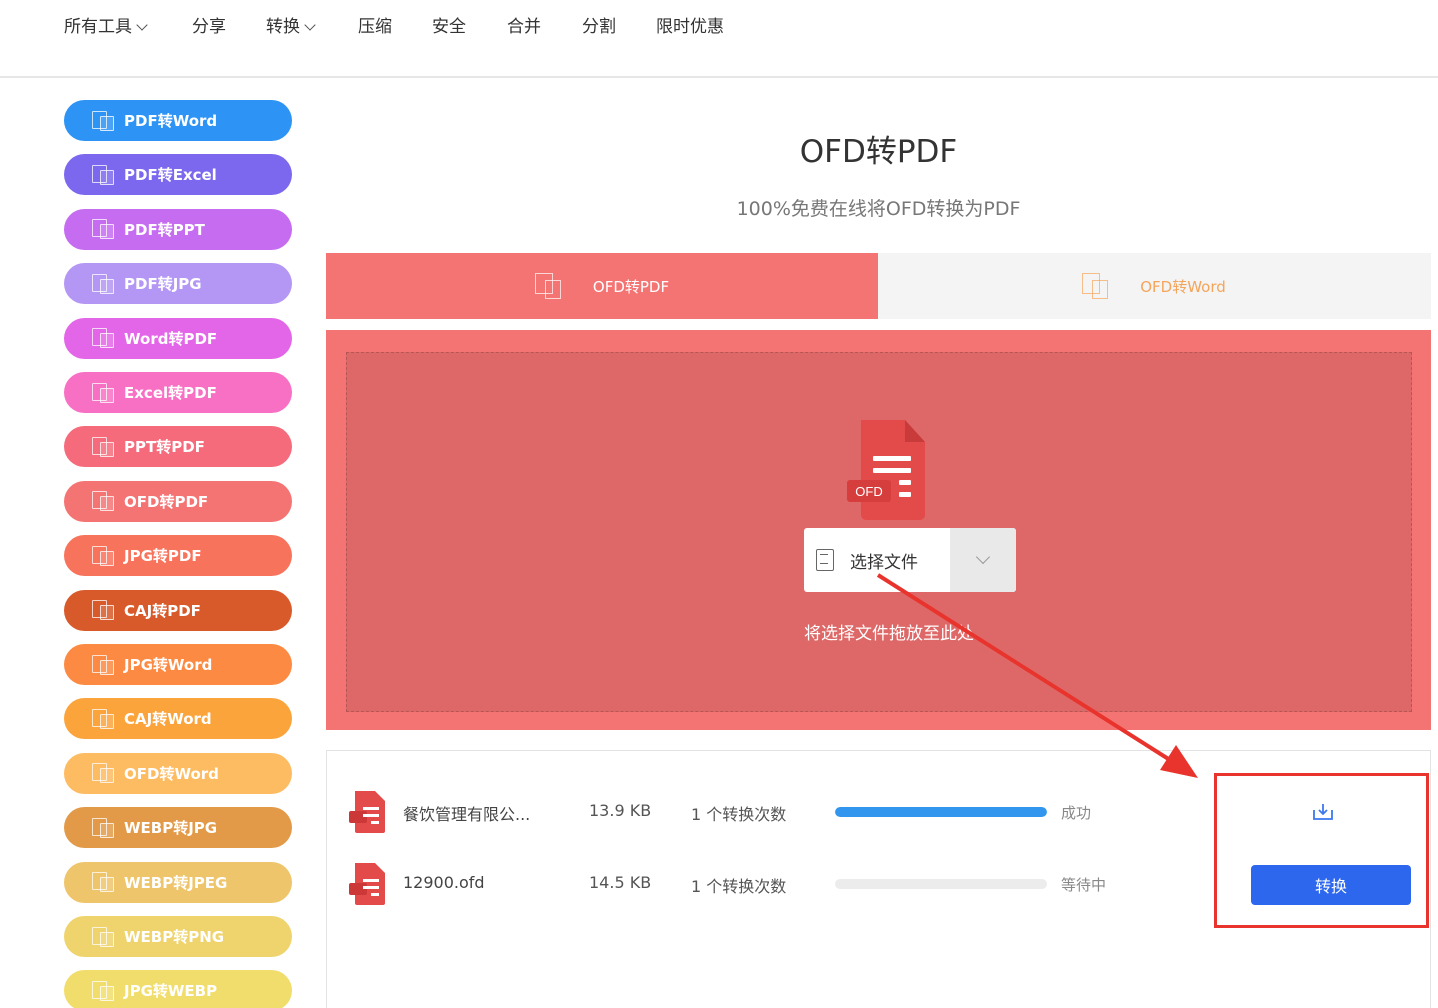  What do you see at coordinates (375, 24) in the screenshot?
I see `nav-item-compress: 压缩` at bounding box center [375, 24].